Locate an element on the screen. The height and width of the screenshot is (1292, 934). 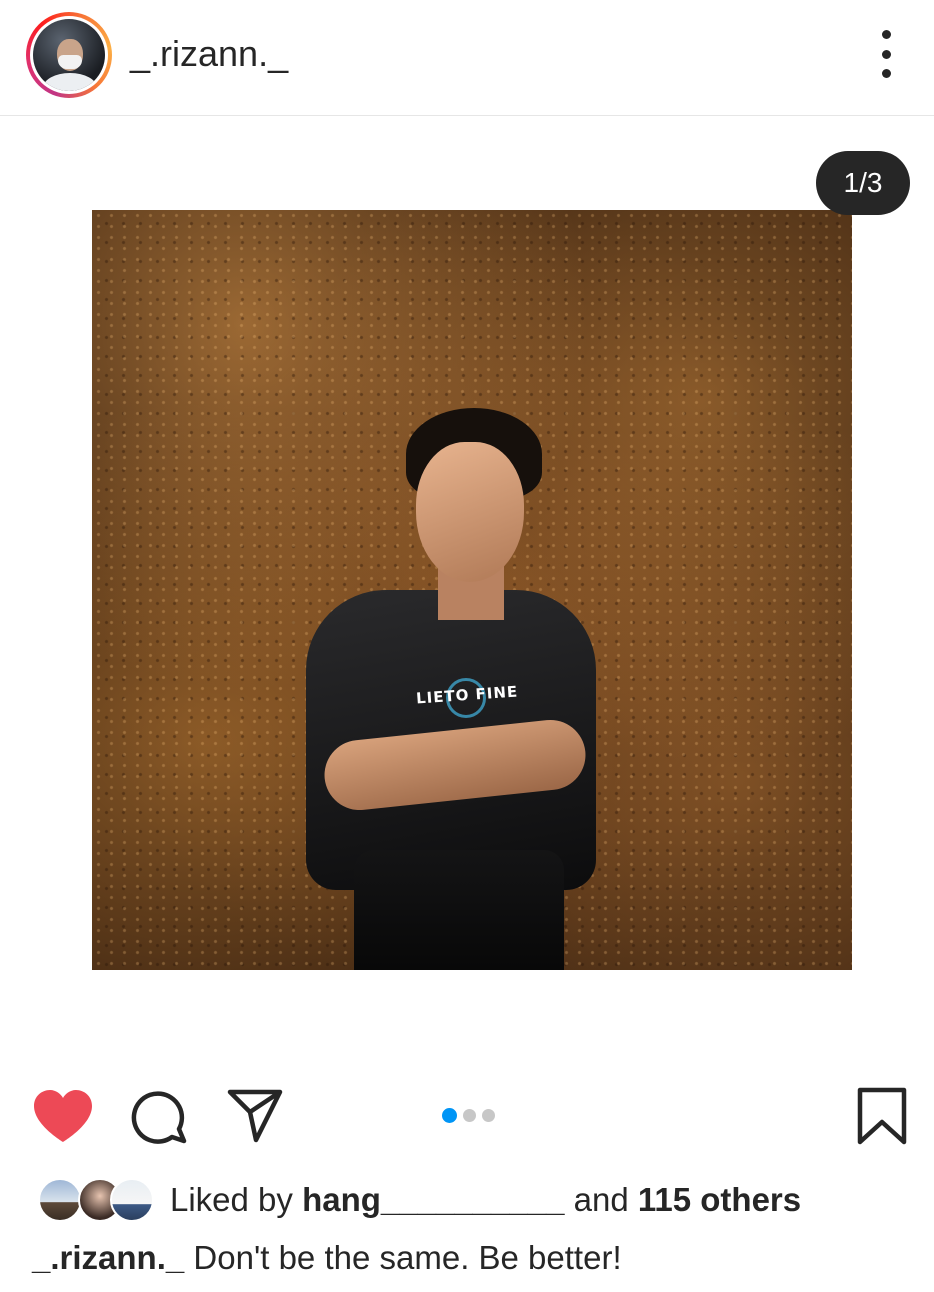
profile-avatar is located at coordinates (69, 55).